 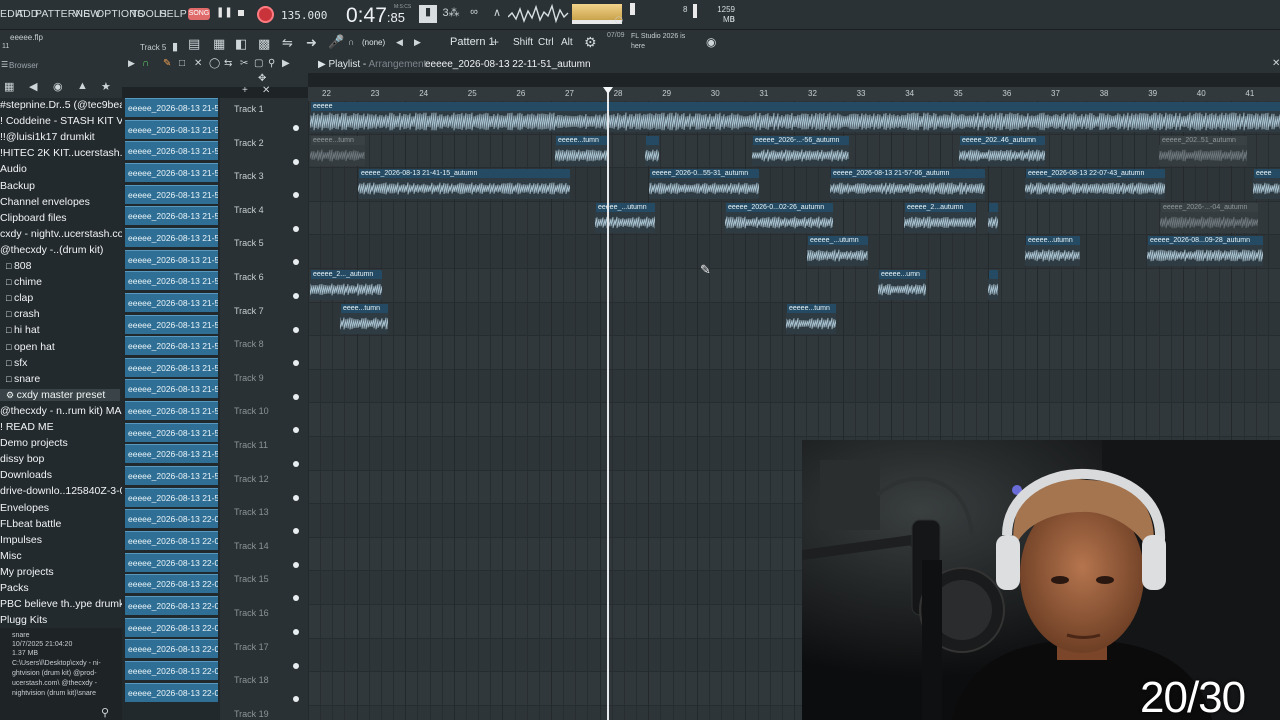 I want to click on pause-button: ❚❚, so click(x=224, y=12).